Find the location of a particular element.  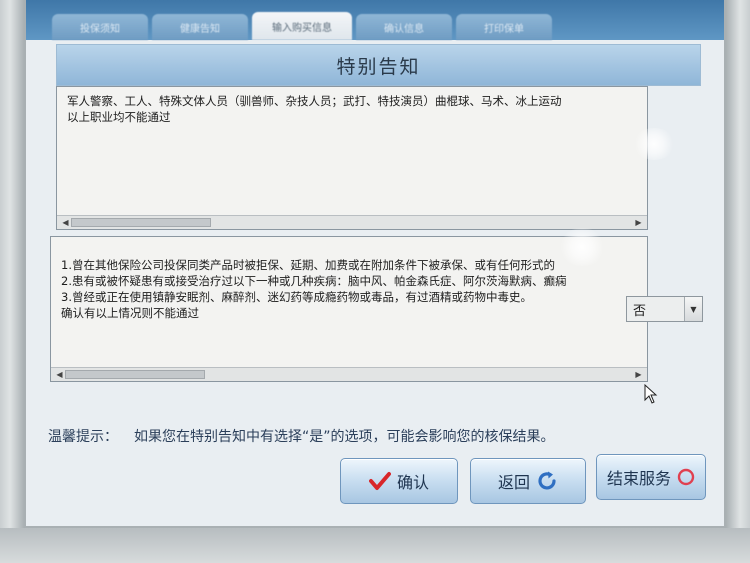

title-bar: 特别告知 is located at coordinates (378, 65).